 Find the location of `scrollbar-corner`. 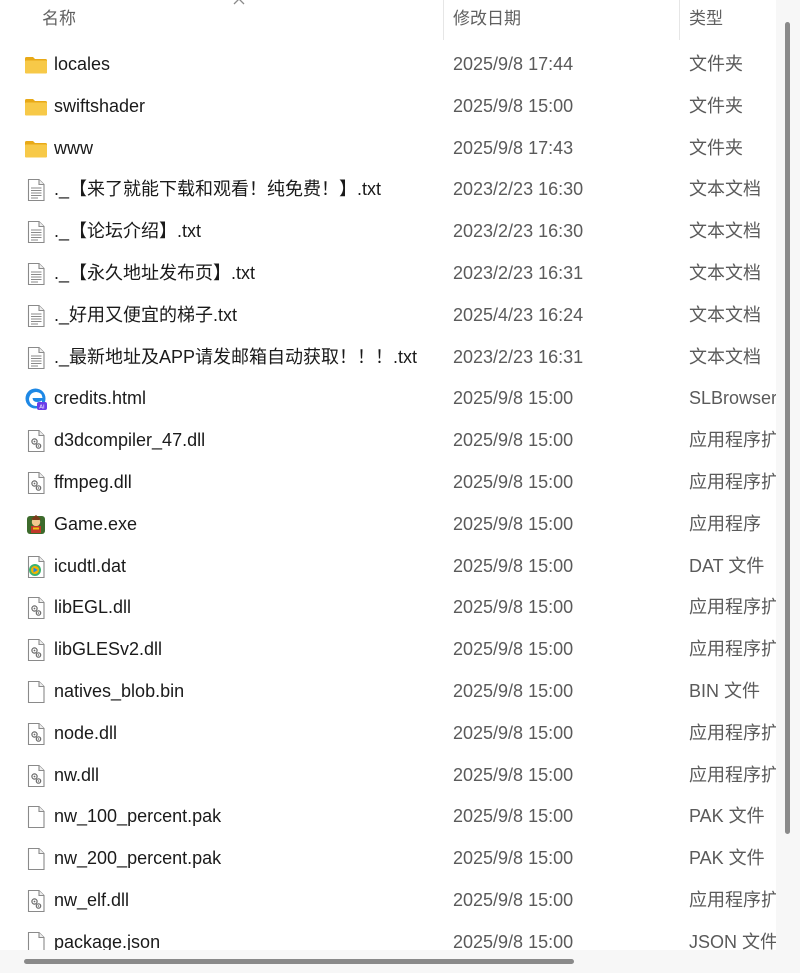

scrollbar-corner is located at coordinates (788, 961).